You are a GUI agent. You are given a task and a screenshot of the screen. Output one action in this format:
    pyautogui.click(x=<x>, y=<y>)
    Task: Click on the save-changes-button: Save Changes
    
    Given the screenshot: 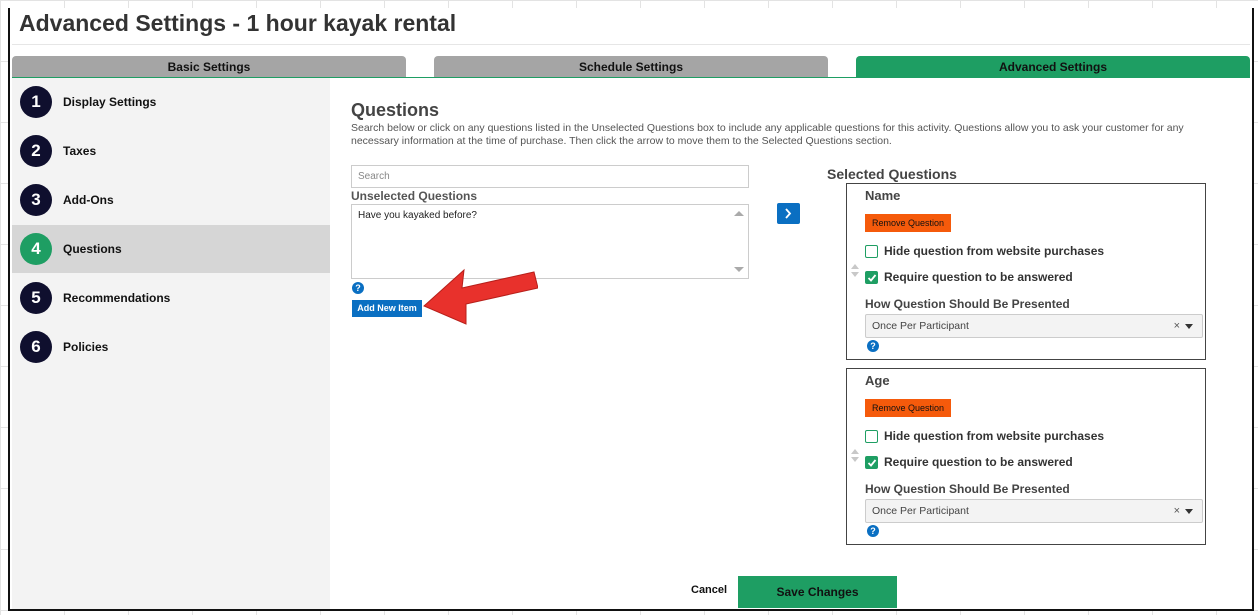 What is the action you would take?
    pyautogui.click(x=817, y=592)
    